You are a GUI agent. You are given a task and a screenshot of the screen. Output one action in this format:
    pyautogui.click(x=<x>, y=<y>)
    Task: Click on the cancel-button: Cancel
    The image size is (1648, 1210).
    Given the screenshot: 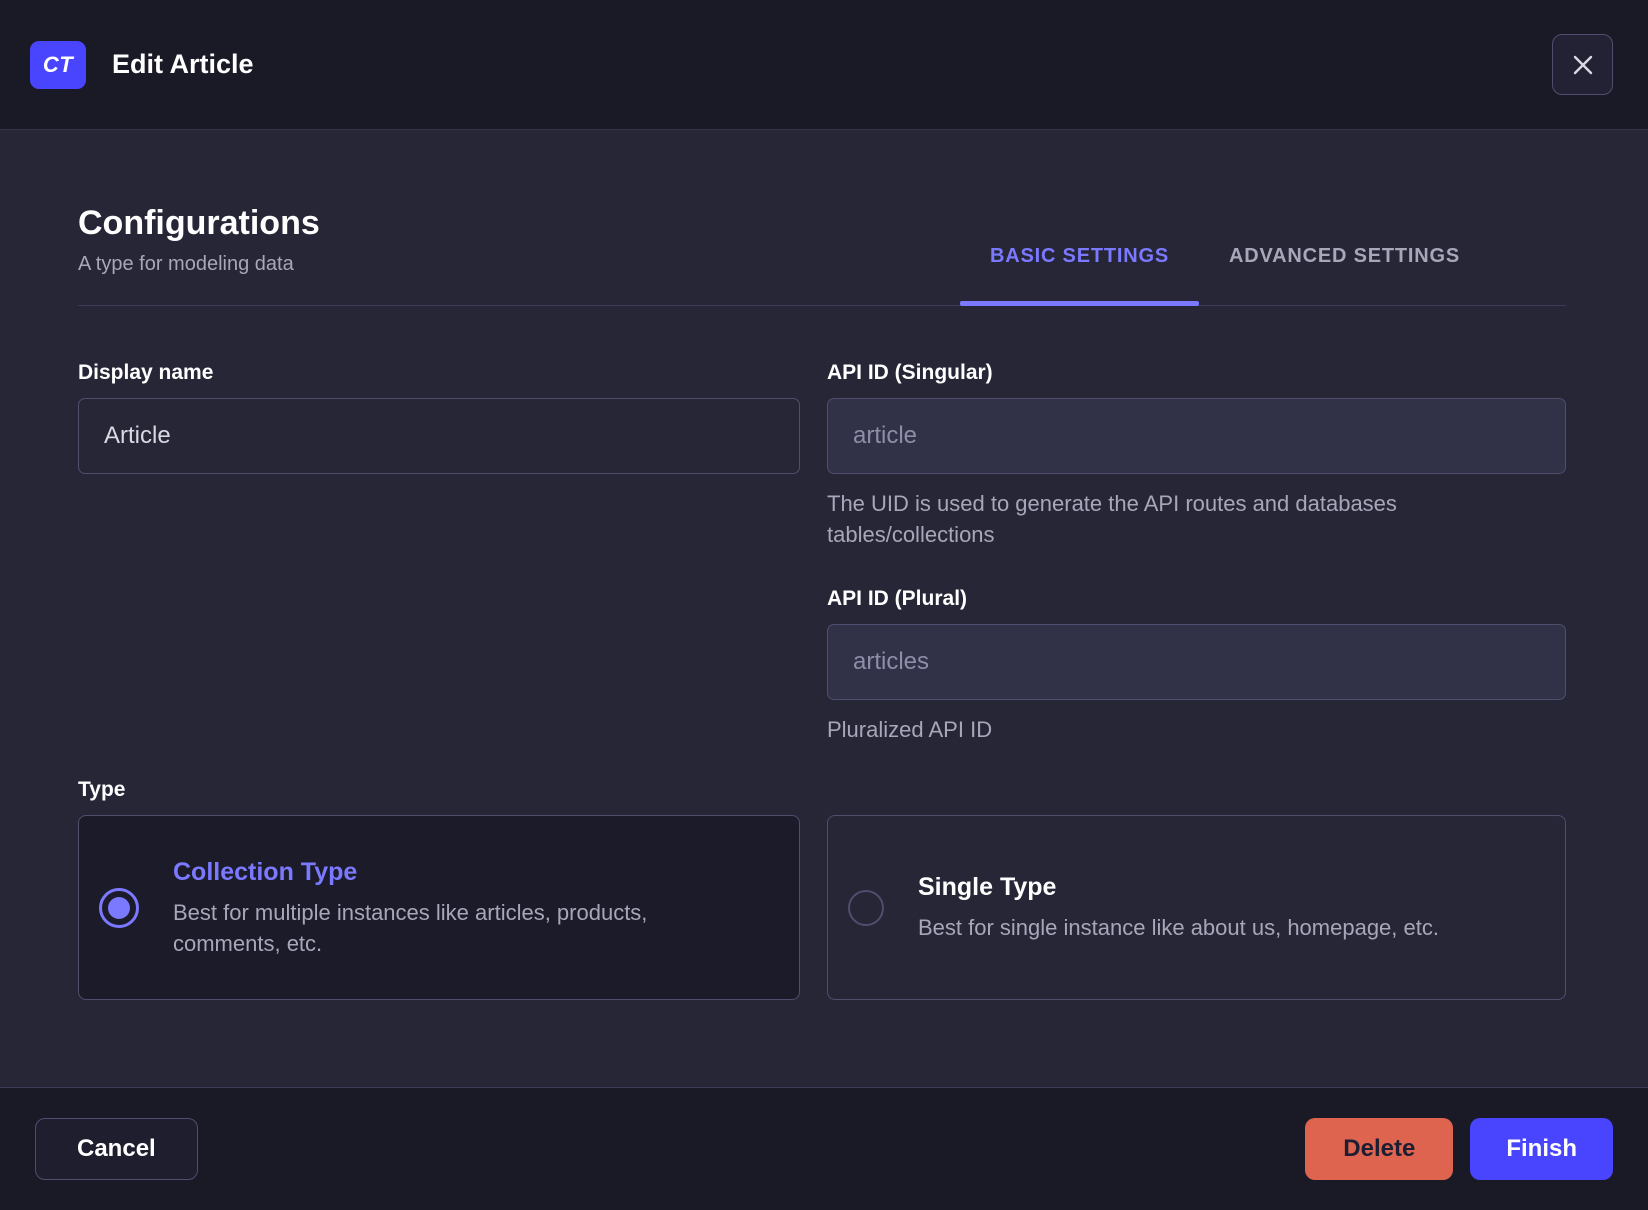 What is the action you would take?
    pyautogui.click(x=116, y=1149)
    